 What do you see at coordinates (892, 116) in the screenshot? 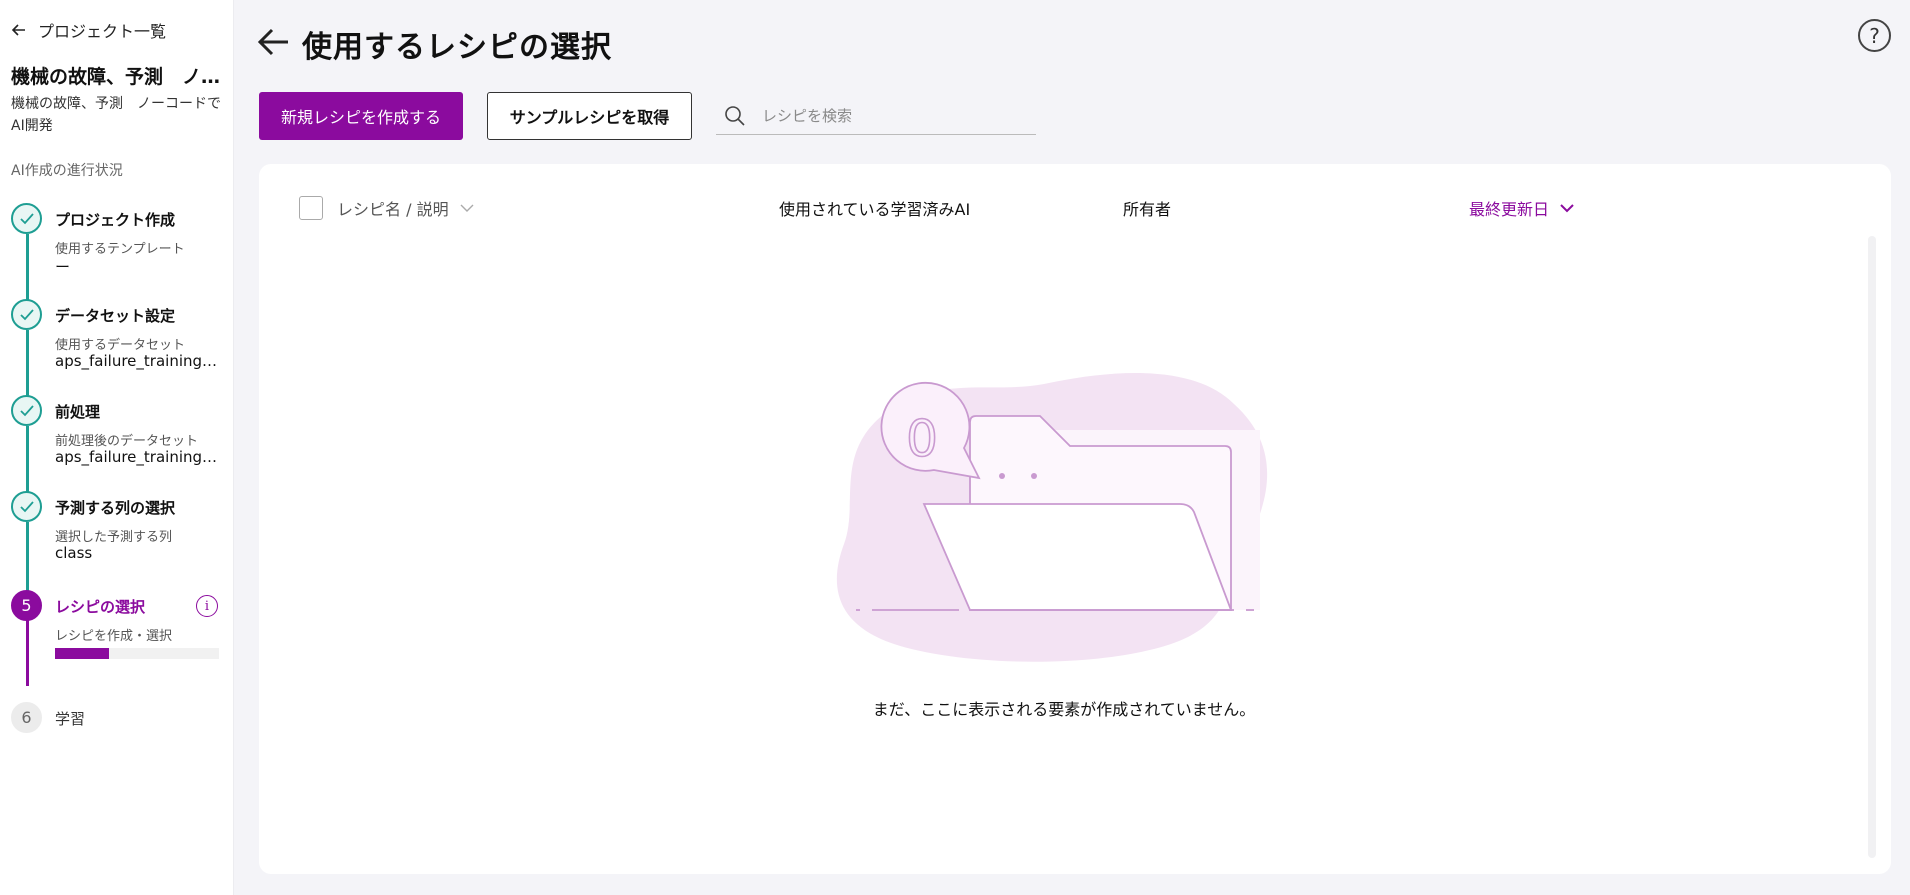
I see `search-input` at bounding box center [892, 116].